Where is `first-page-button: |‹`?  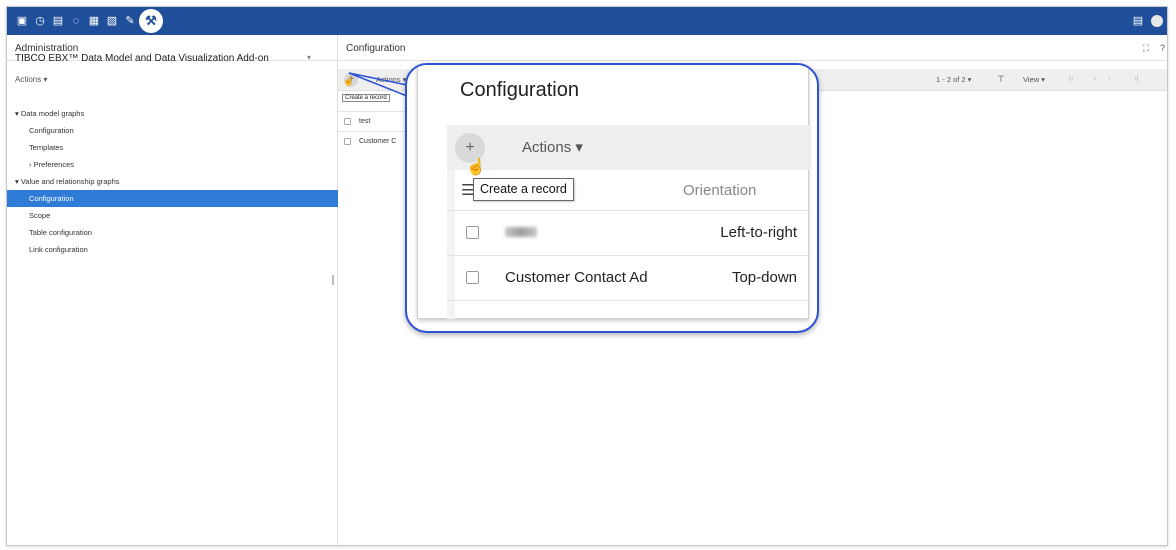 first-page-button: |‹ is located at coordinates (1071, 78).